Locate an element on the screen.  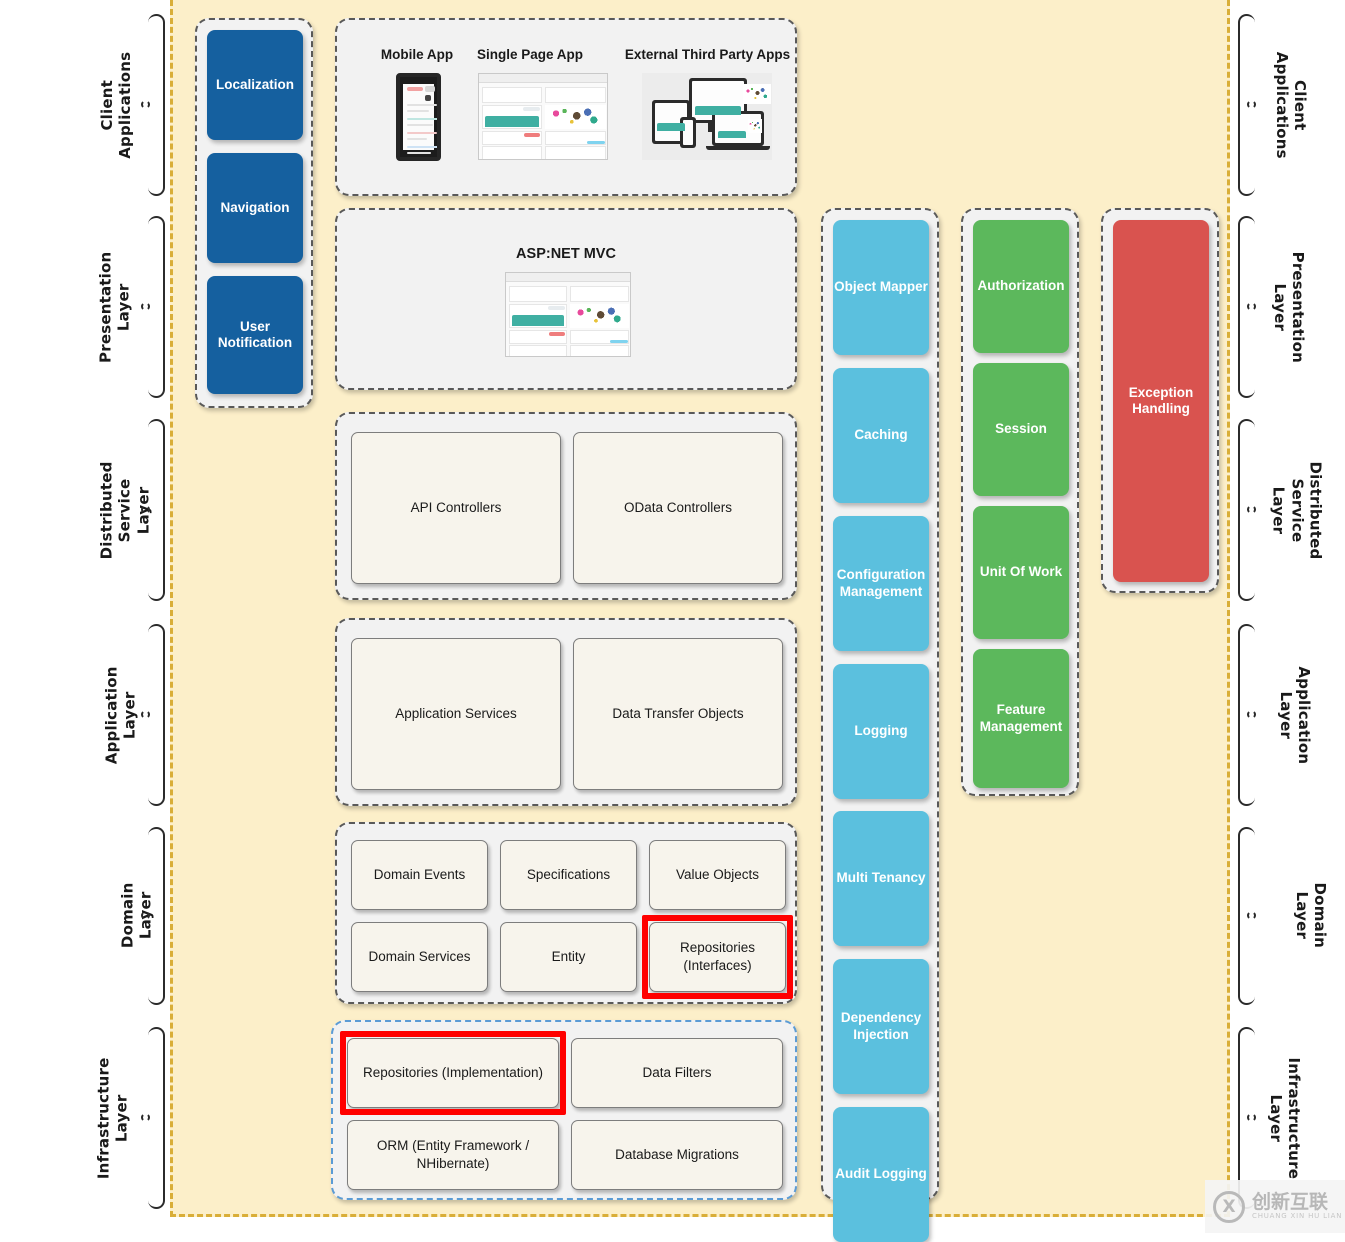
thumbnail-external-third-party-apps is located at coordinates (707, 116).